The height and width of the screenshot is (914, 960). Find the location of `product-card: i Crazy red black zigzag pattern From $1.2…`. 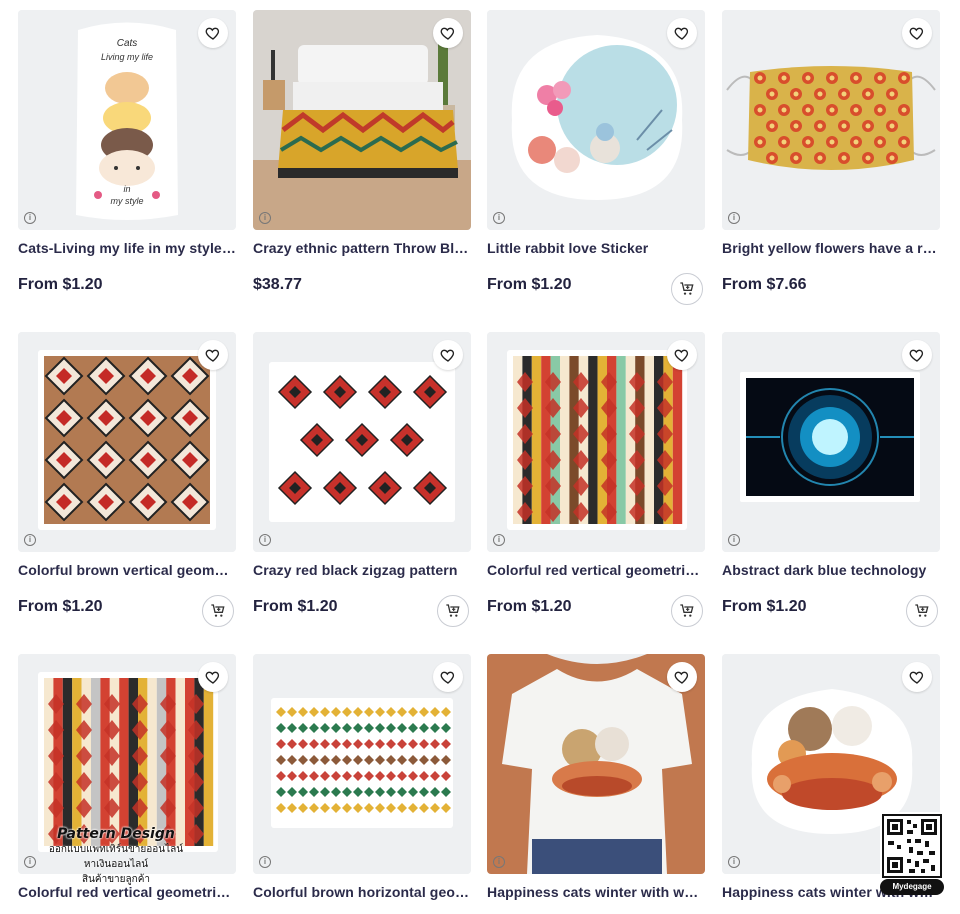

product-card: i Crazy red black zigzag pattern From $1.2… is located at coordinates (362, 479).